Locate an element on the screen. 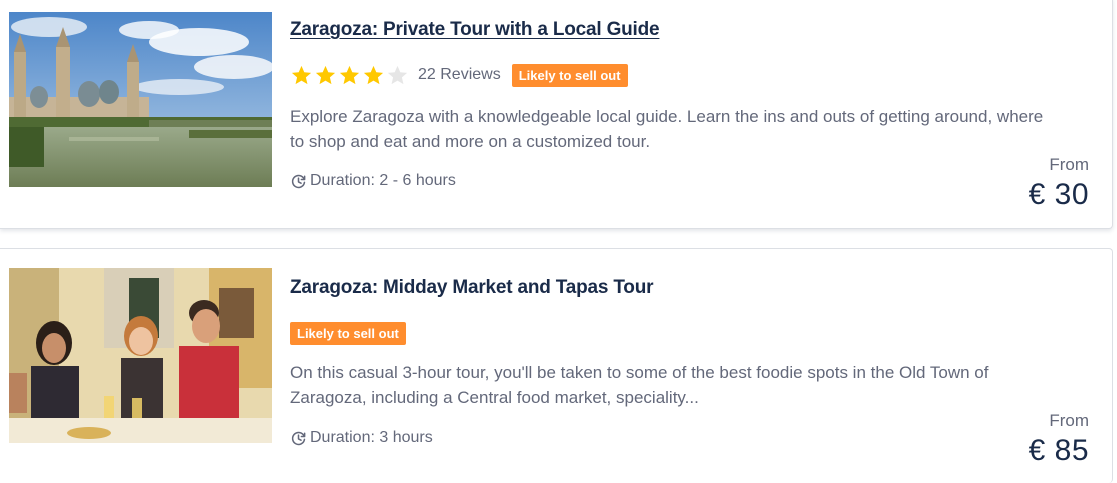  tapas-photo is located at coordinates (140, 355).